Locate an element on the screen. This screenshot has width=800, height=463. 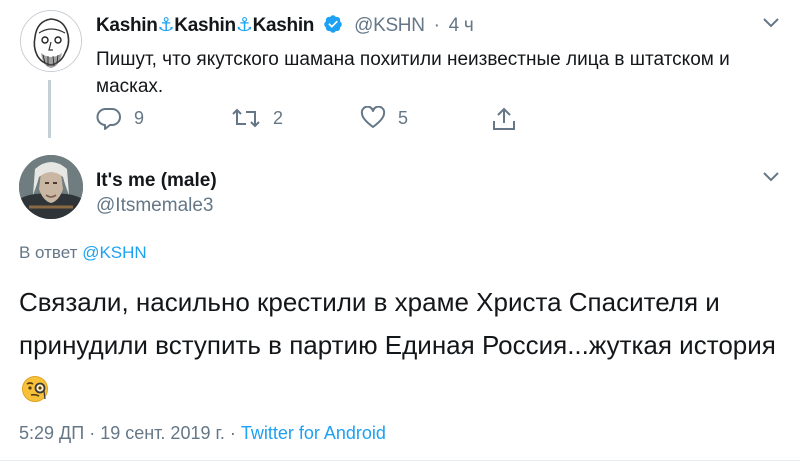
parent-tweet-actions: 9 2 5 is located at coordinates (311, 120).